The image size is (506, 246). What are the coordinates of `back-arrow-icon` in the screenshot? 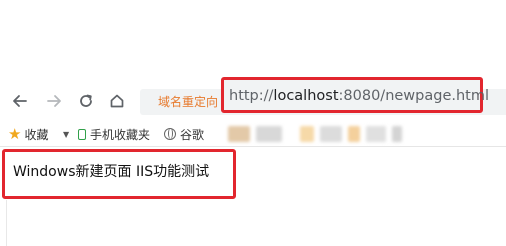 It's located at (20, 101).